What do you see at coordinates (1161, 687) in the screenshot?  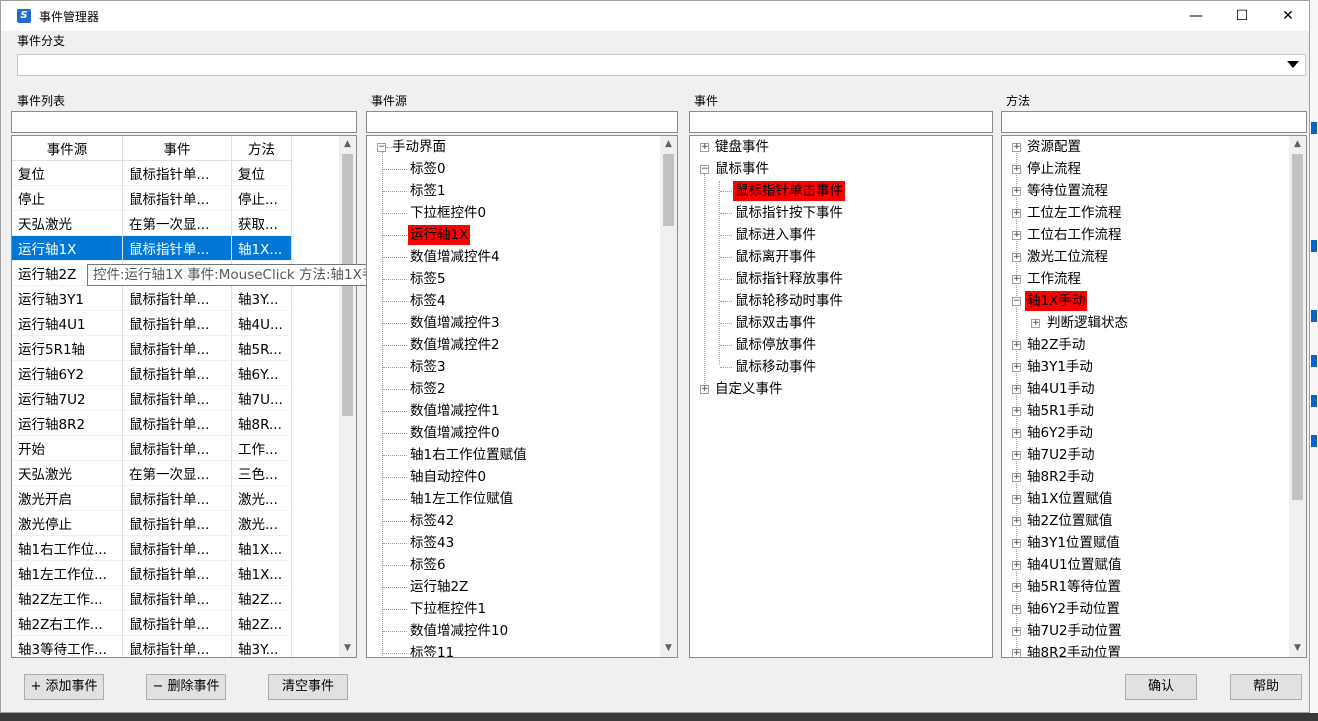 I see `confirm-button: 确认` at bounding box center [1161, 687].